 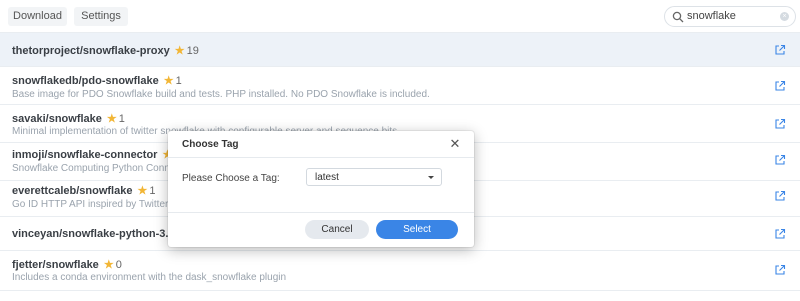 What do you see at coordinates (678, 17) in the screenshot?
I see `search-icon` at bounding box center [678, 17].